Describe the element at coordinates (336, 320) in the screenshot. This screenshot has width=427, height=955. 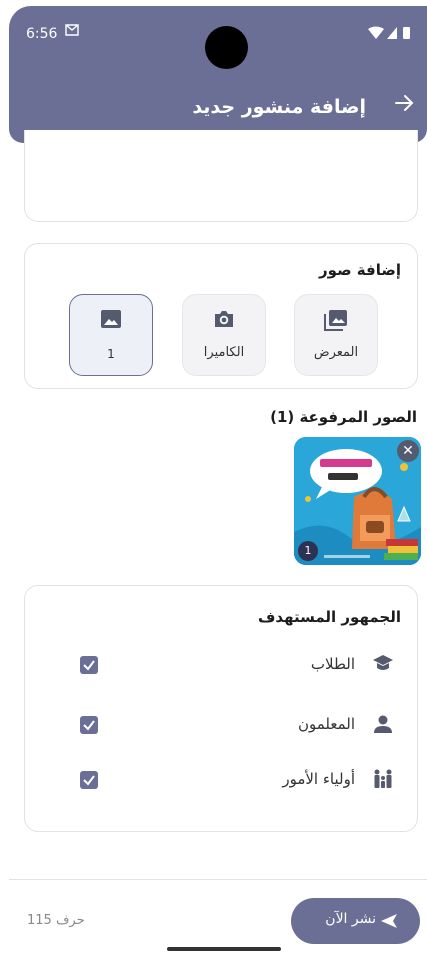
I see `gallery-icon` at that location.